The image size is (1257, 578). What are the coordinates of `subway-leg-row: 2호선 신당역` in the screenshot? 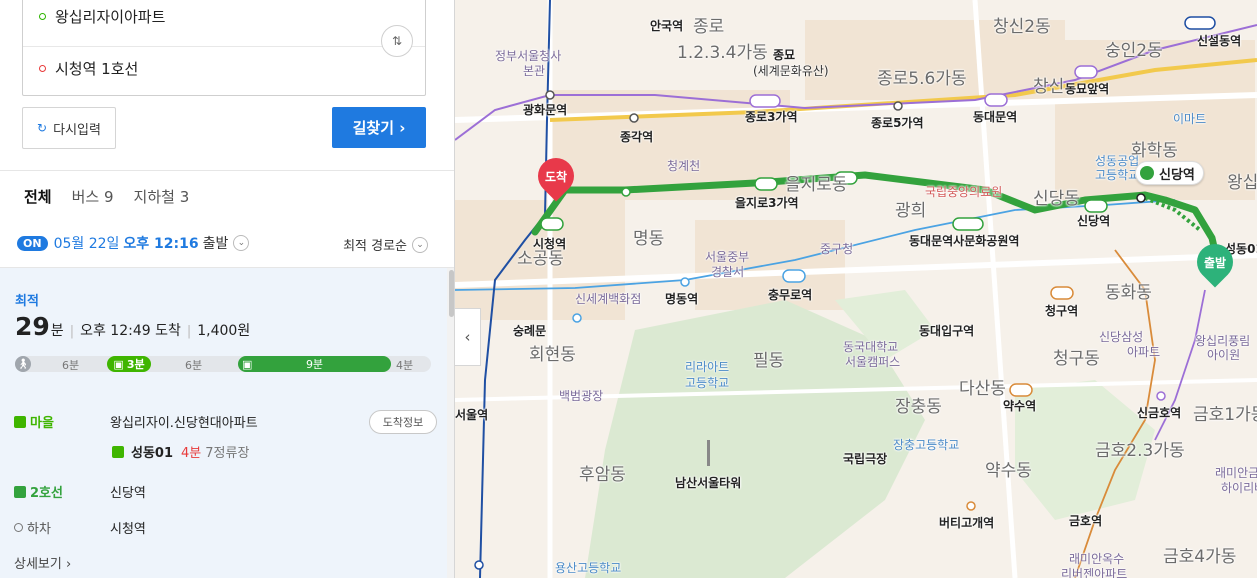 It's located at (80, 491).